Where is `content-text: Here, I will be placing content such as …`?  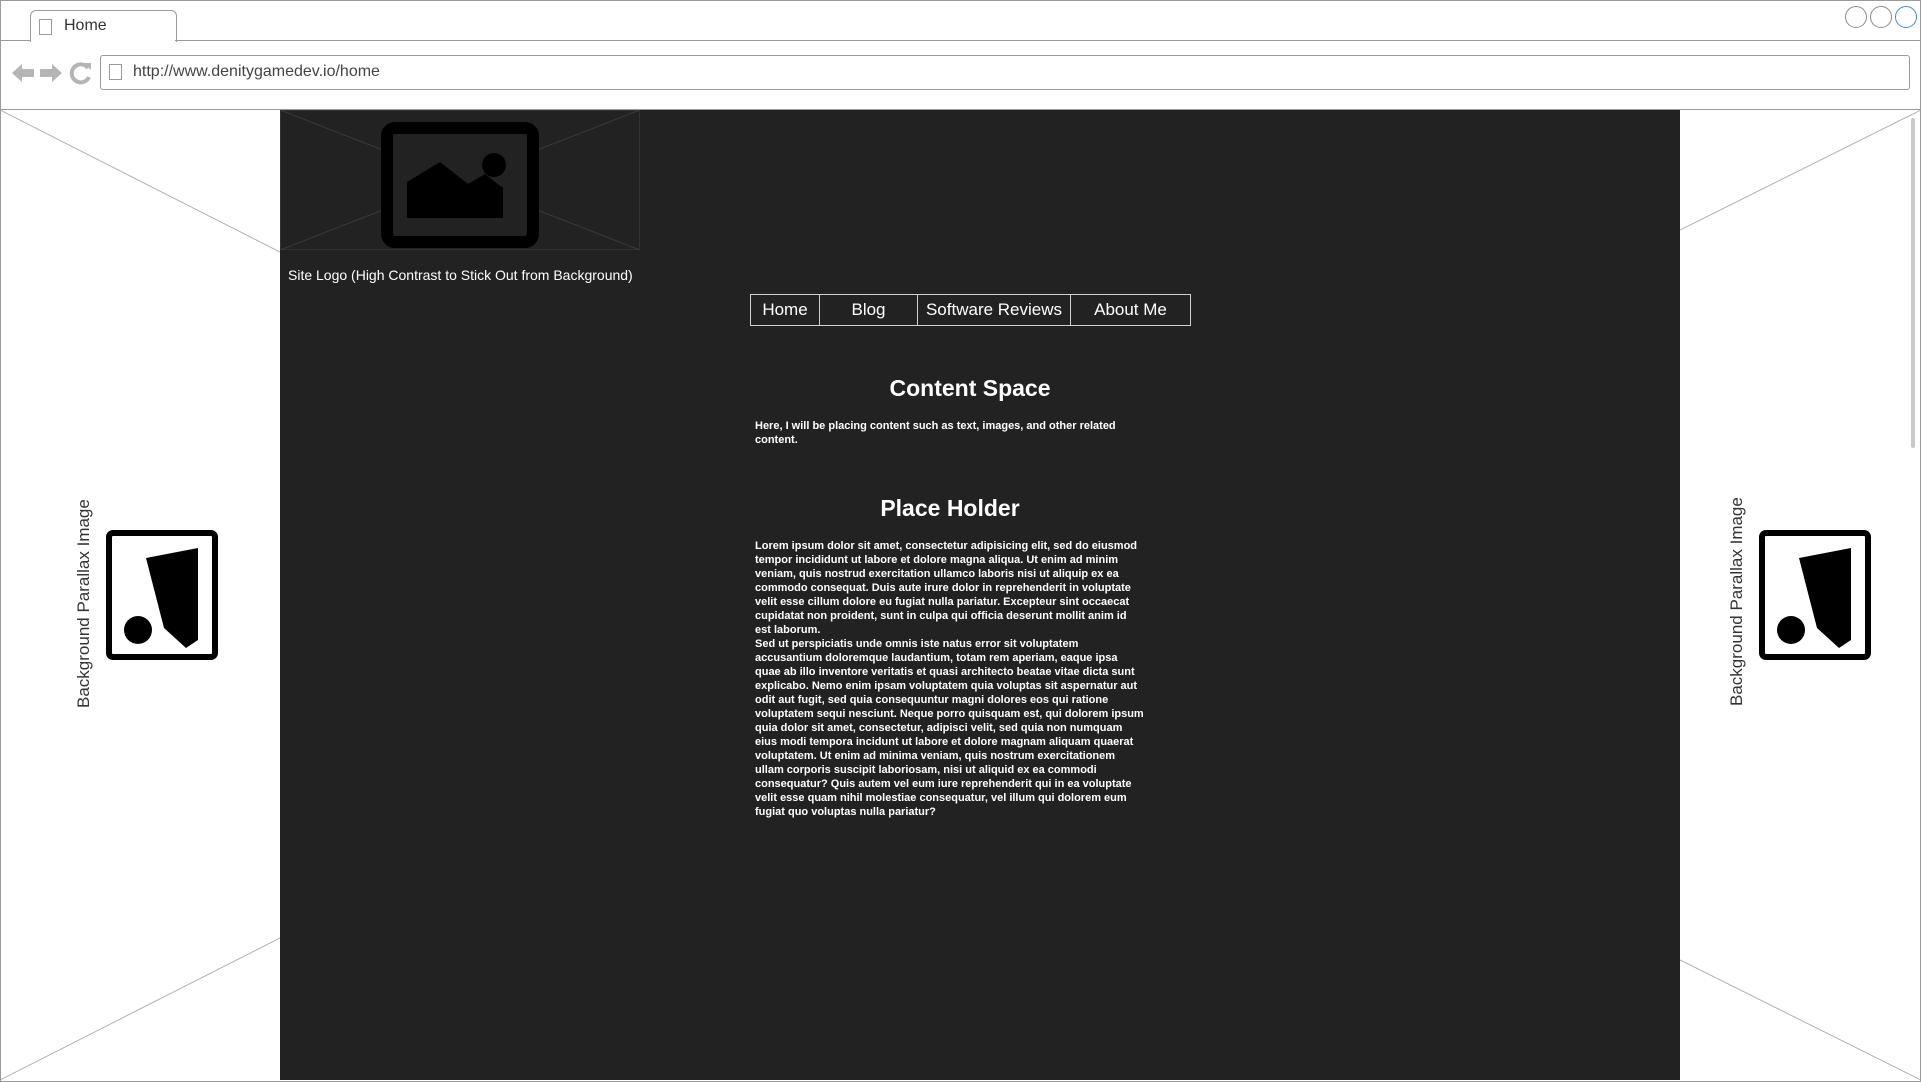 content-text: Here, I will be placing content such as … is located at coordinates (935, 433).